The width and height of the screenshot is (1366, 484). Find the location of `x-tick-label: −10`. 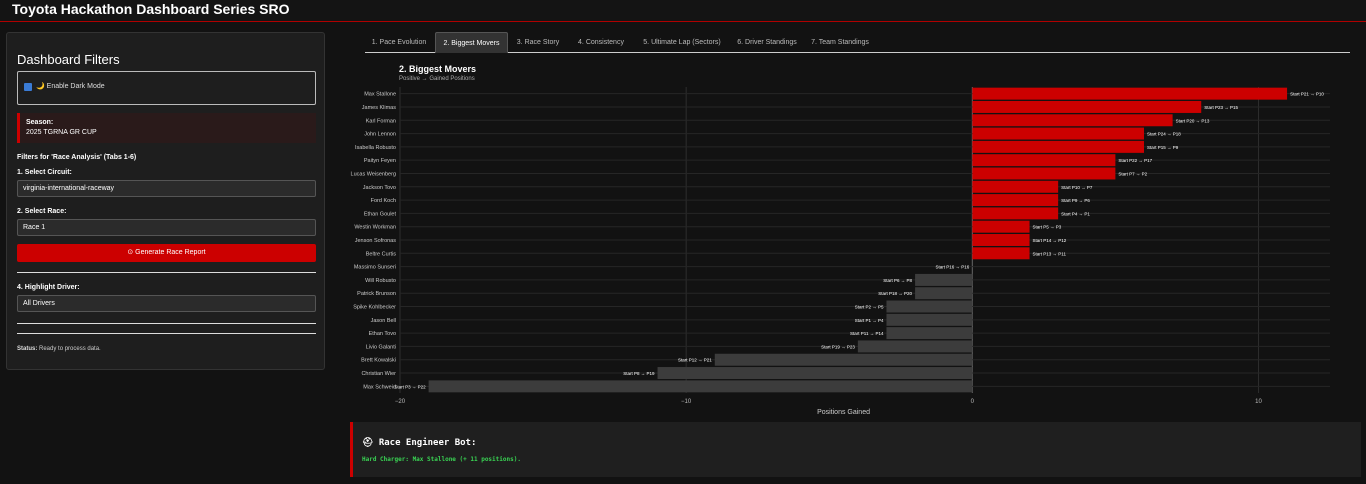

x-tick-label: −10 is located at coordinates (686, 402).